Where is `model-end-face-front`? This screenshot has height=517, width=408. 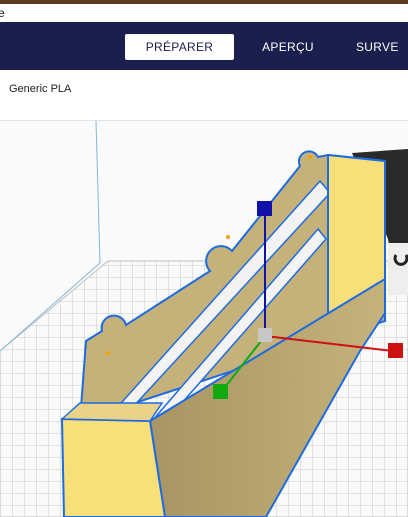 model-end-face-front is located at coordinates (113, 467).